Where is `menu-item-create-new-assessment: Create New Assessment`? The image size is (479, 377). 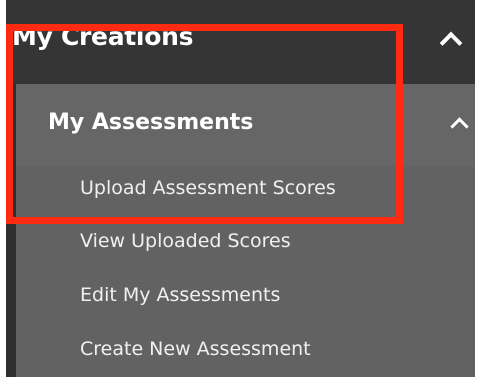
menu-item-create-new-assessment: Create New Assessment is located at coordinates (195, 349).